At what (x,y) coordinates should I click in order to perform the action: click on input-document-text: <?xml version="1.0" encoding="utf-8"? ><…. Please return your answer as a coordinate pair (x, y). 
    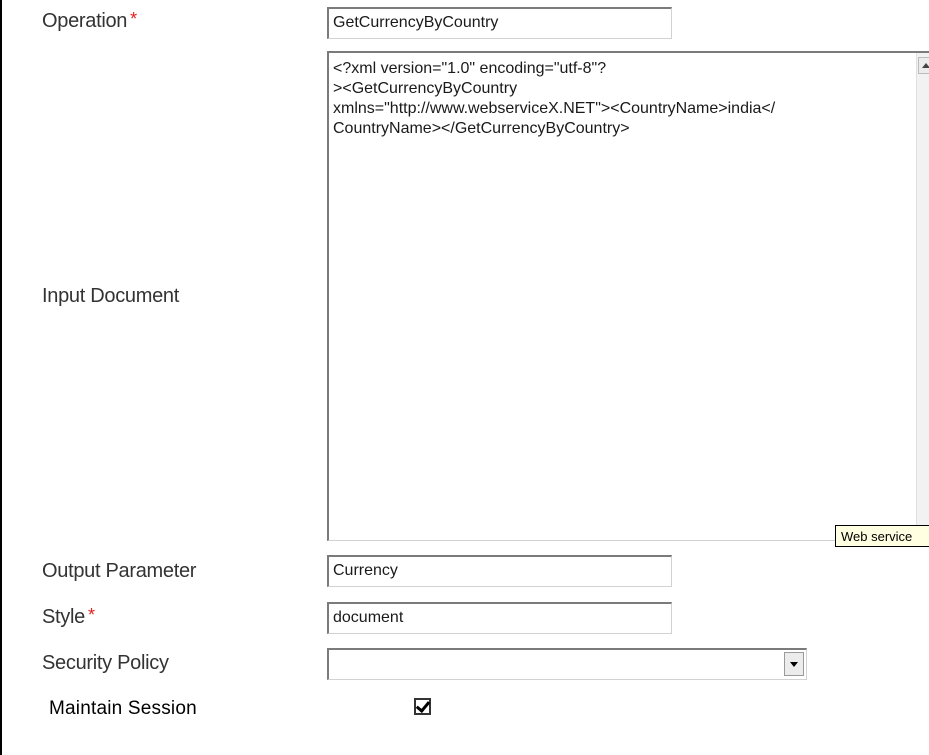
    Looking at the image, I should click on (554, 98).